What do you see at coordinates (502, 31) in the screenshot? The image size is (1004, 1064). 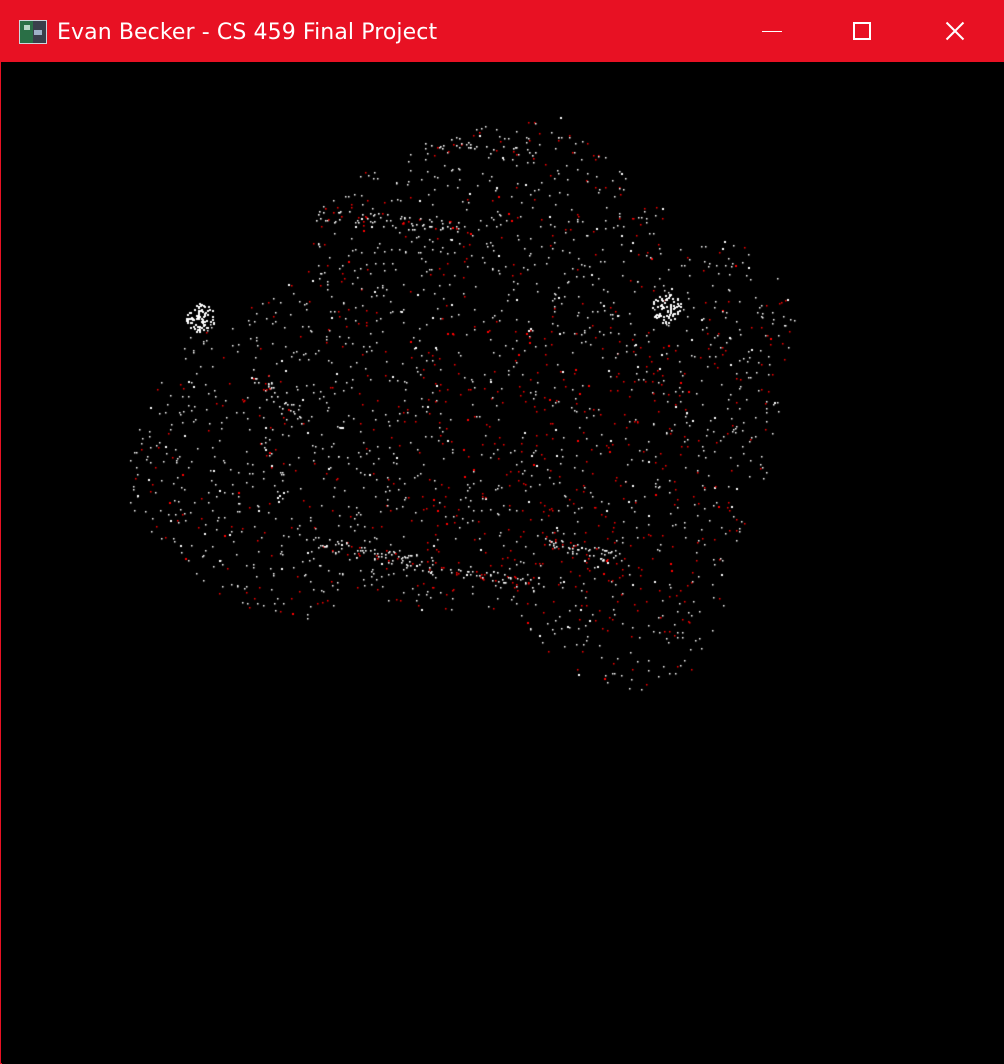 I see `title-bar: Evan Becker - CS 459 Final Project` at bounding box center [502, 31].